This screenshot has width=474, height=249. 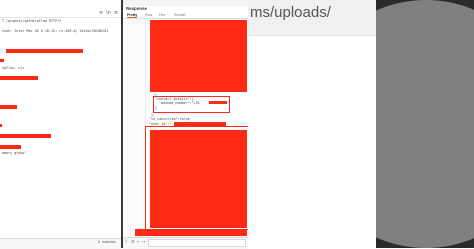 What do you see at coordinates (109, 242) in the screenshot?
I see `matches-label: matches` at bounding box center [109, 242].